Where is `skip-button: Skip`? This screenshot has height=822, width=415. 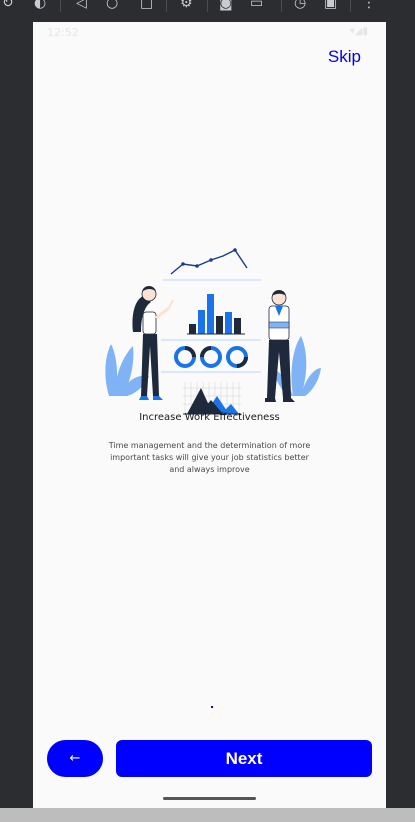 skip-button: Skip is located at coordinates (344, 57).